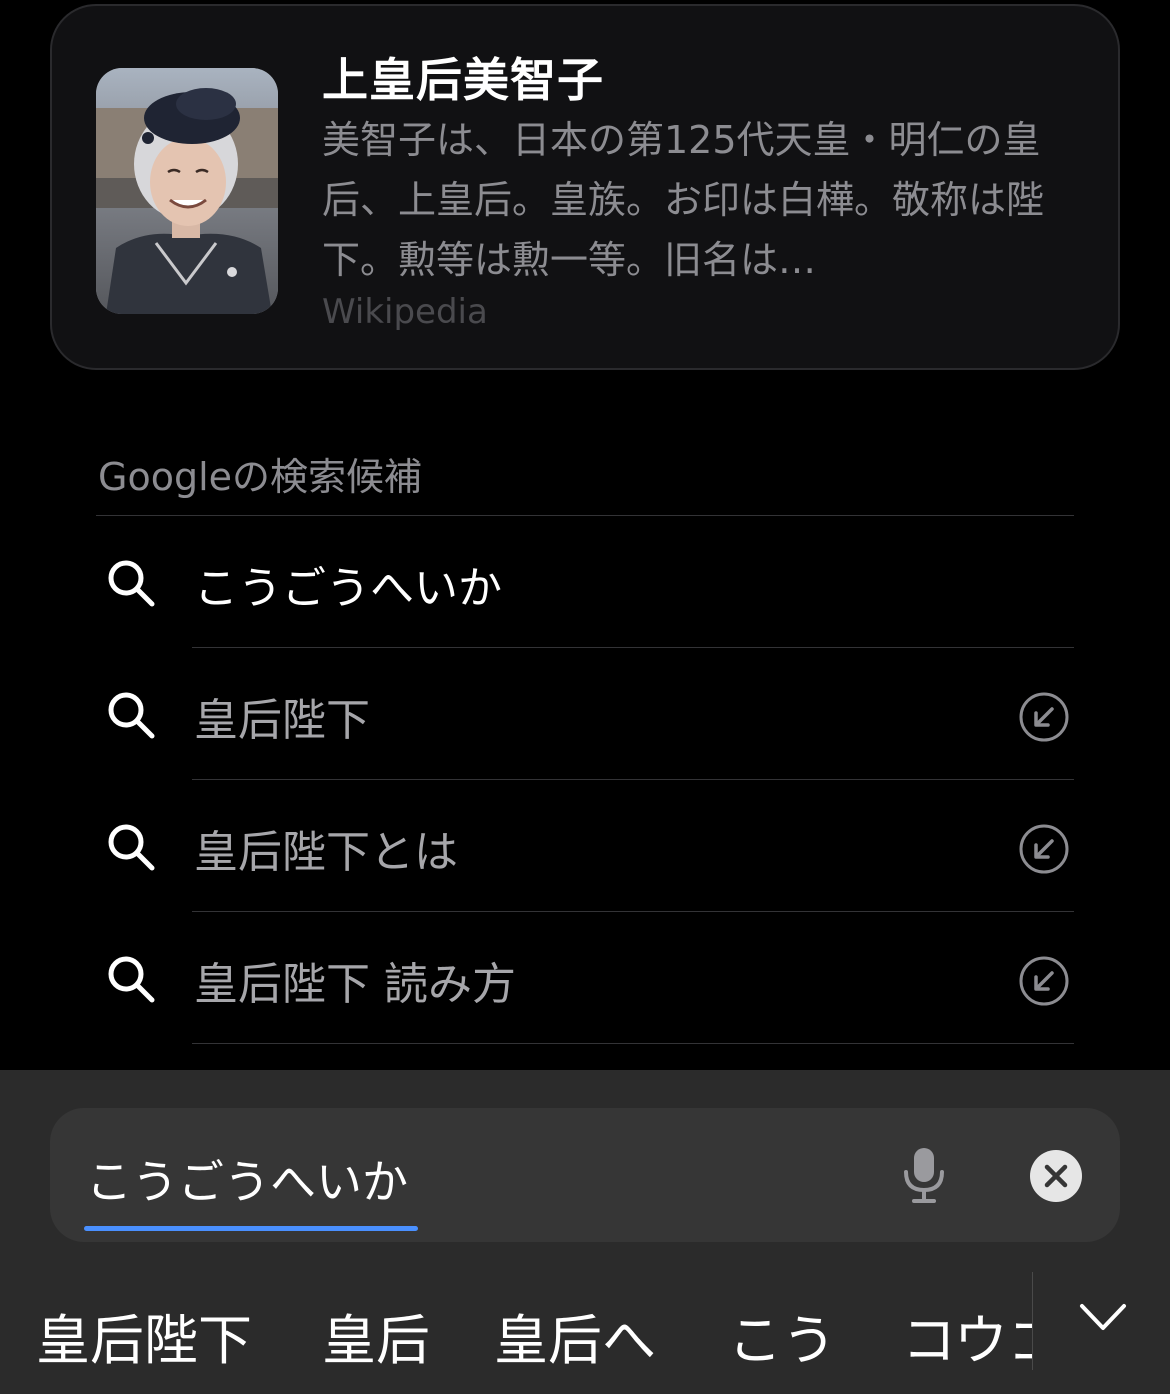  What do you see at coordinates (1103, 1317) in the screenshot?
I see `chevron-down-icon` at bounding box center [1103, 1317].